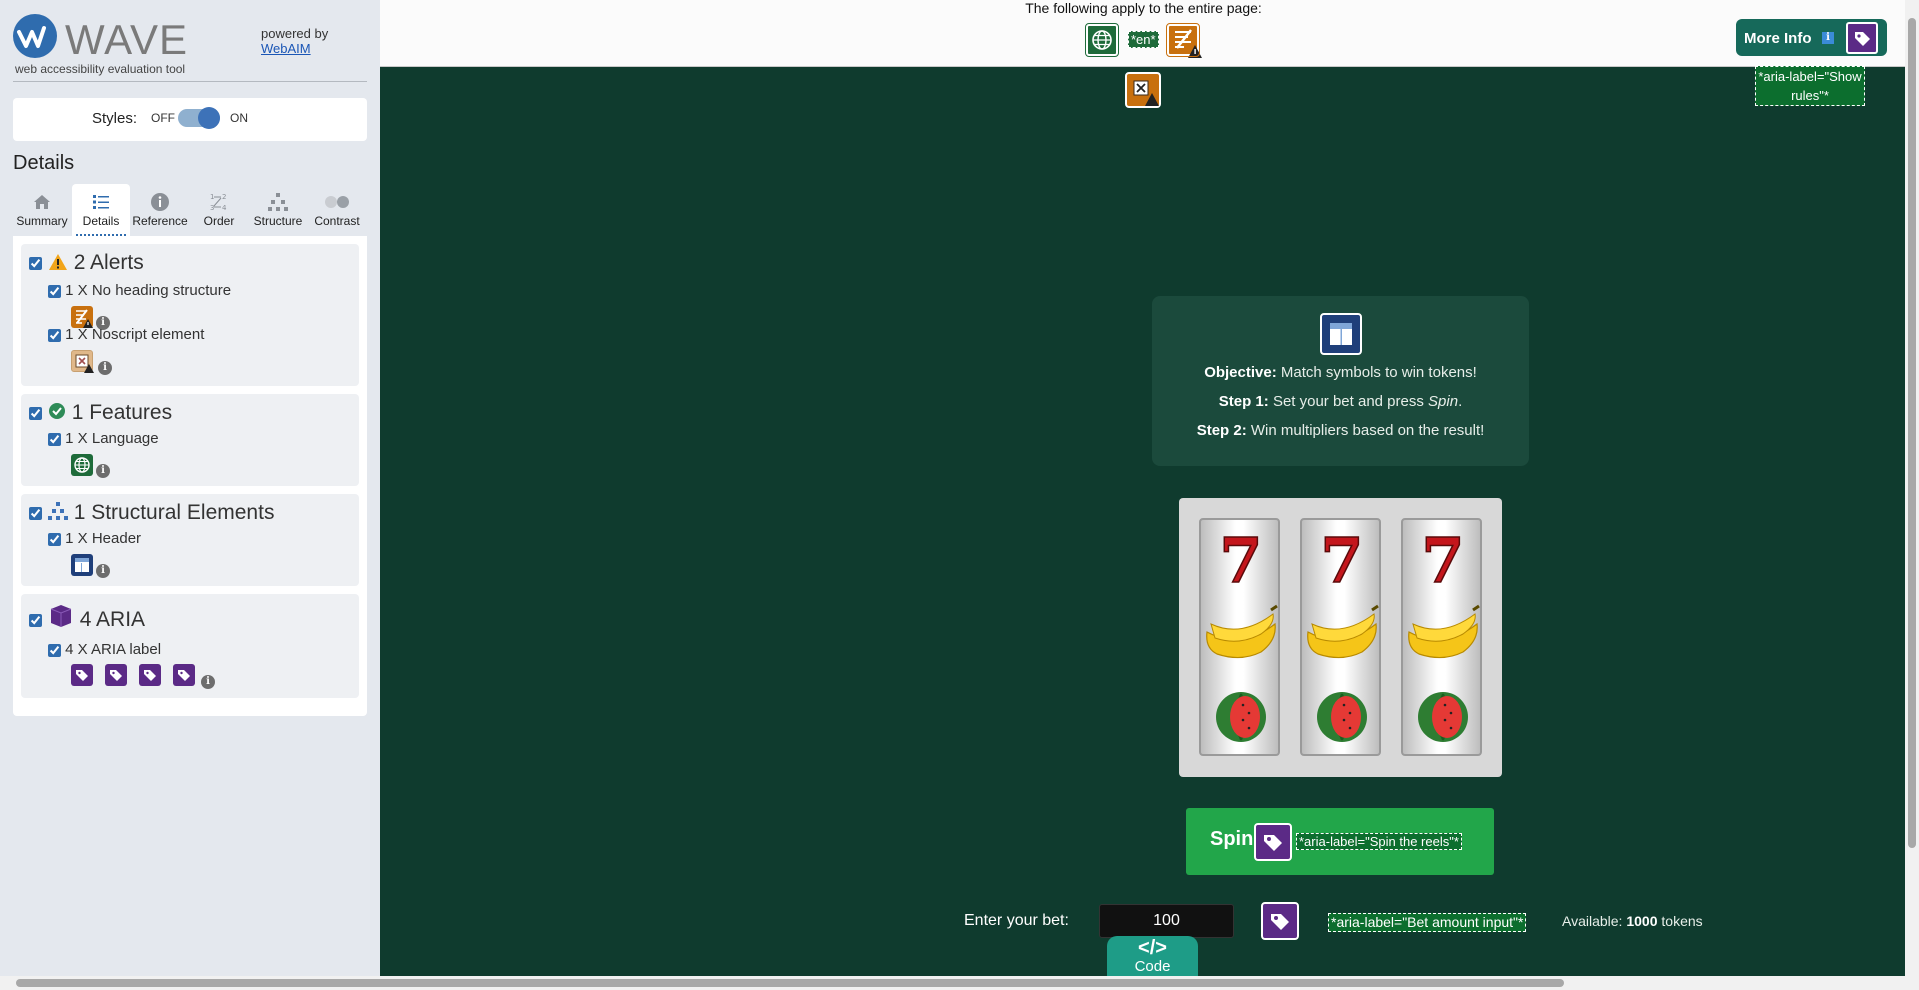 Image resolution: width=1919 pixels, height=990 pixels. Describe the element at coordinates (126, 334) in the screenshot. I see `alert-item-noscript: 1 X Noscript element` at that location.